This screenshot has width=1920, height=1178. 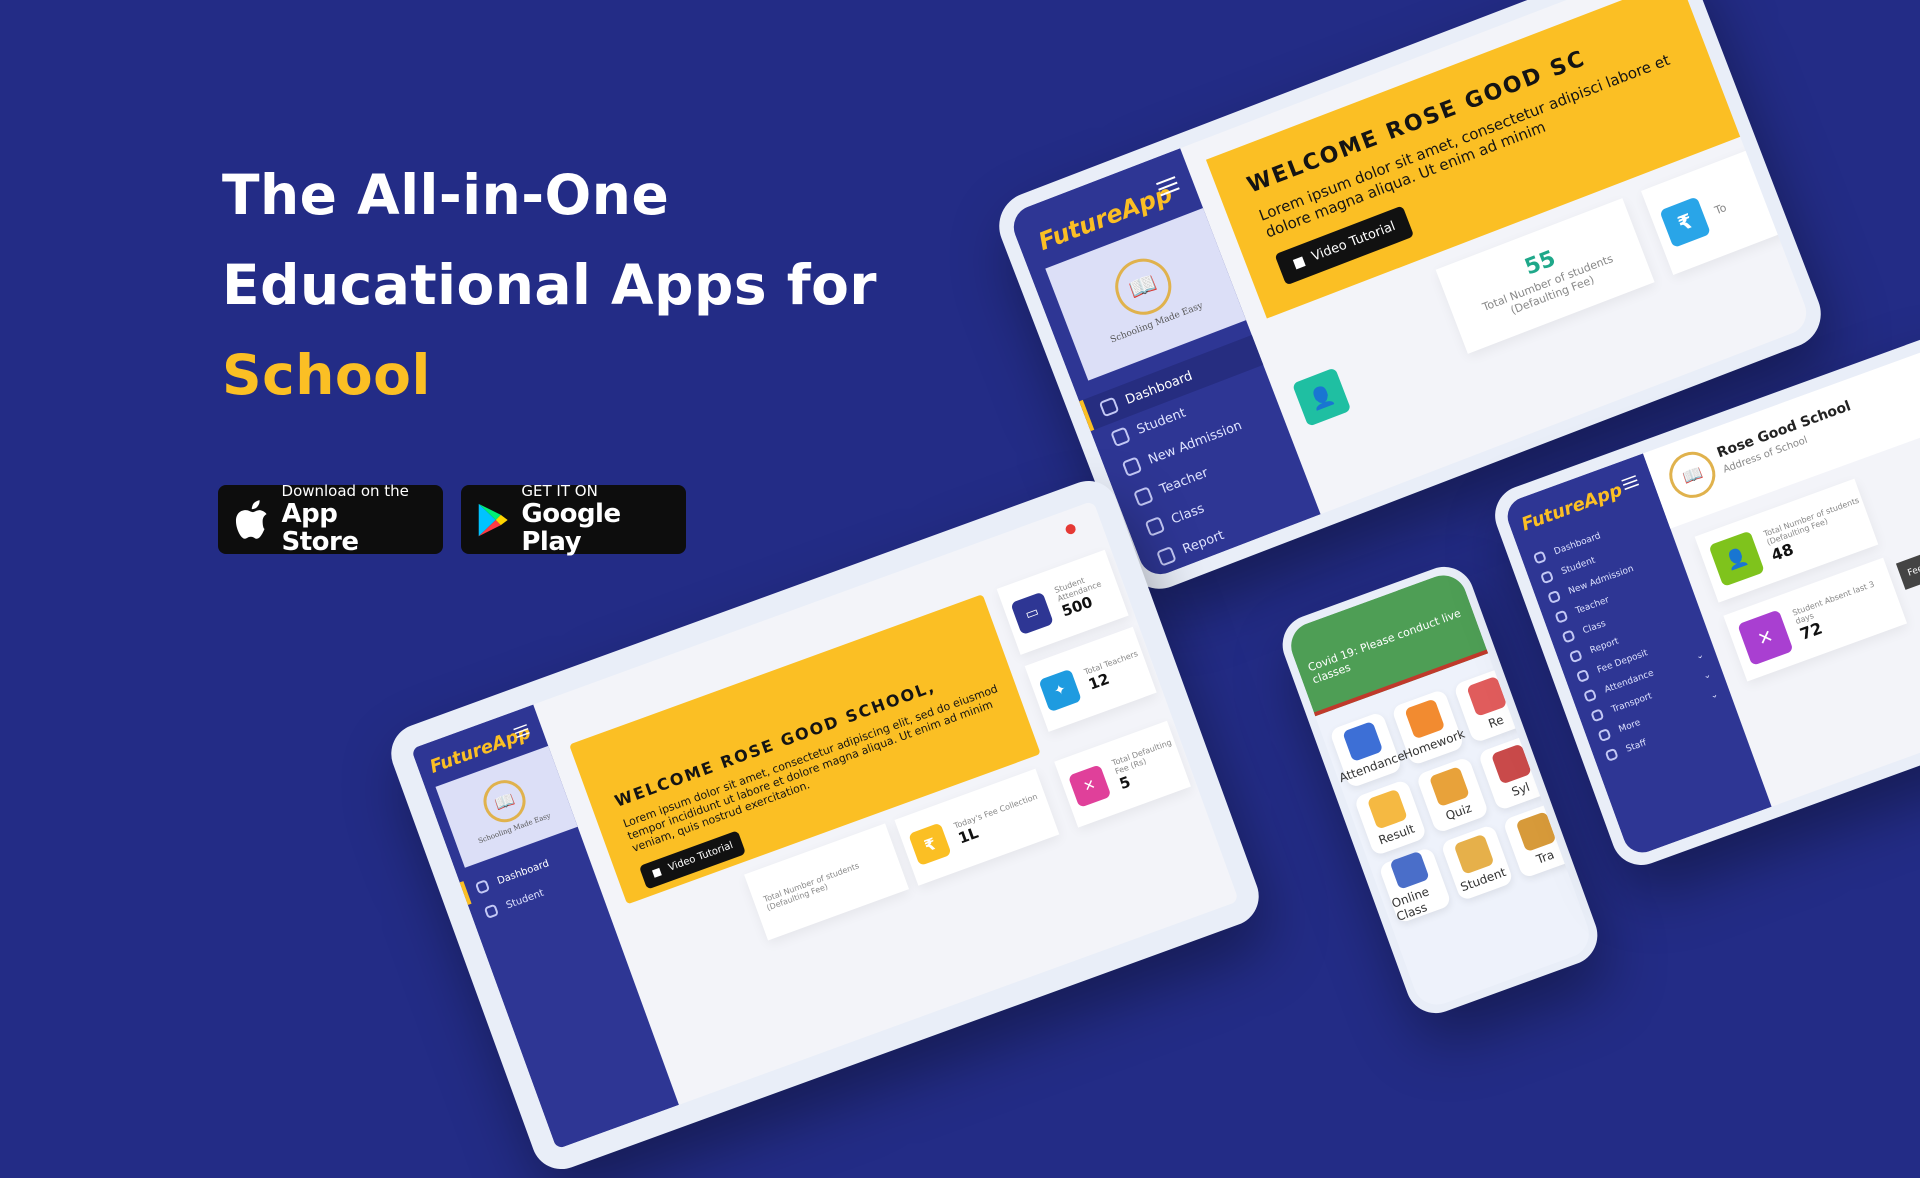 I want to click on teachers-icon: ✦, so click(x=1060, y=690).